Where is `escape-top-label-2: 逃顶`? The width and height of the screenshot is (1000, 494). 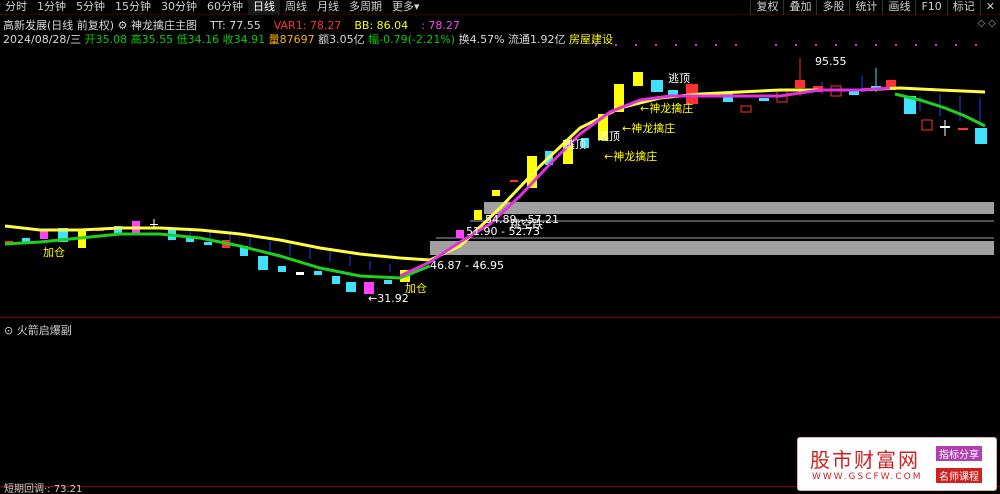
escape-top-label-2: 逃顶 is located at coordinates (609, 136).